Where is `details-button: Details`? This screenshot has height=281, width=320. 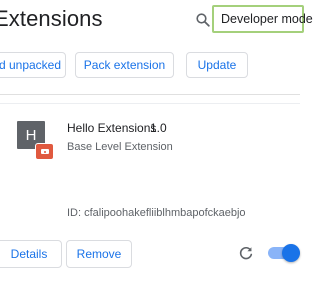
details-button: Details is located at coordinates (31, 254).